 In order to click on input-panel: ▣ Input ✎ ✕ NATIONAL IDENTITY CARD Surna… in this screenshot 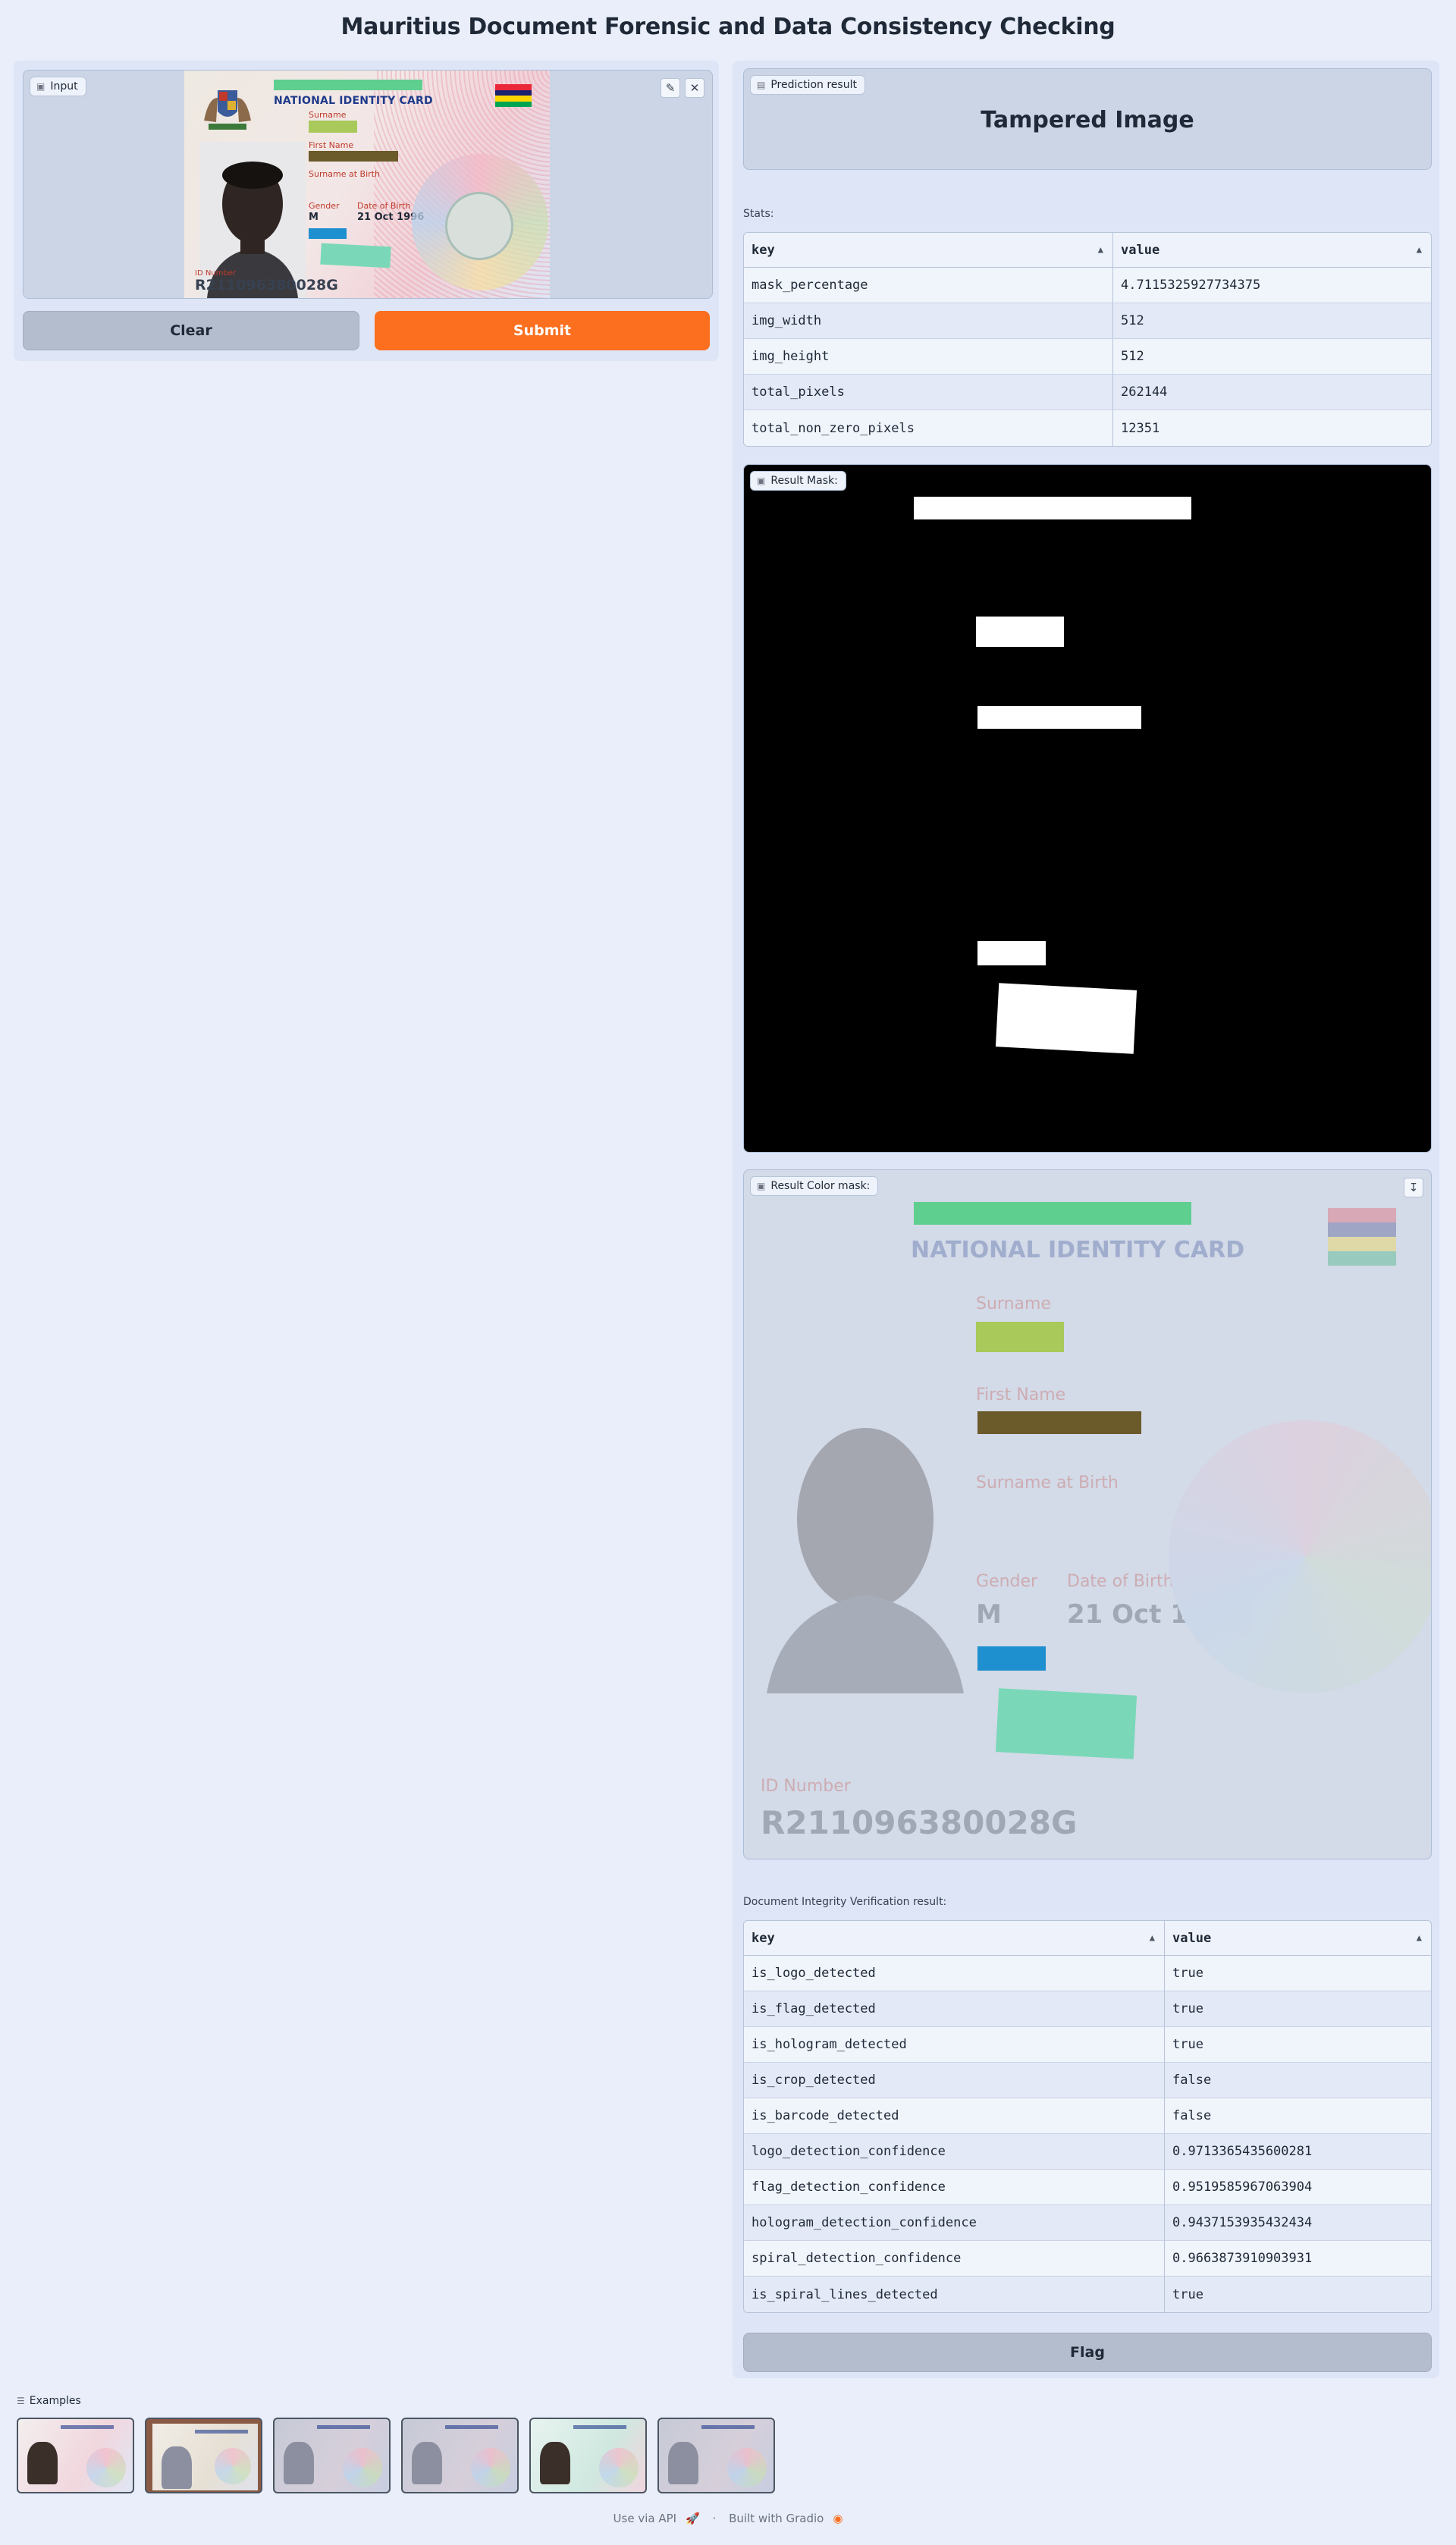, I will do `click(366, 211)`.